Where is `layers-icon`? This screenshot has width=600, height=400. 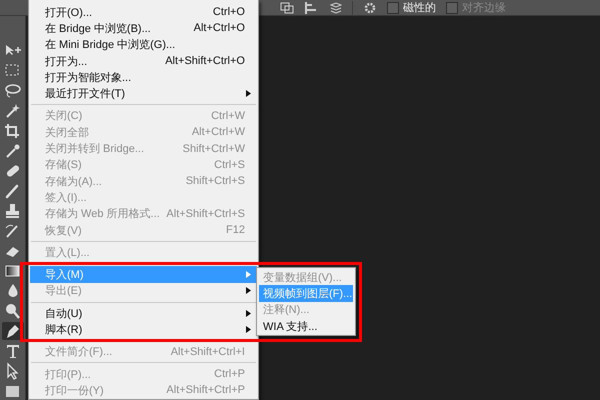
layers-icon is located at coordinates (287, 8).